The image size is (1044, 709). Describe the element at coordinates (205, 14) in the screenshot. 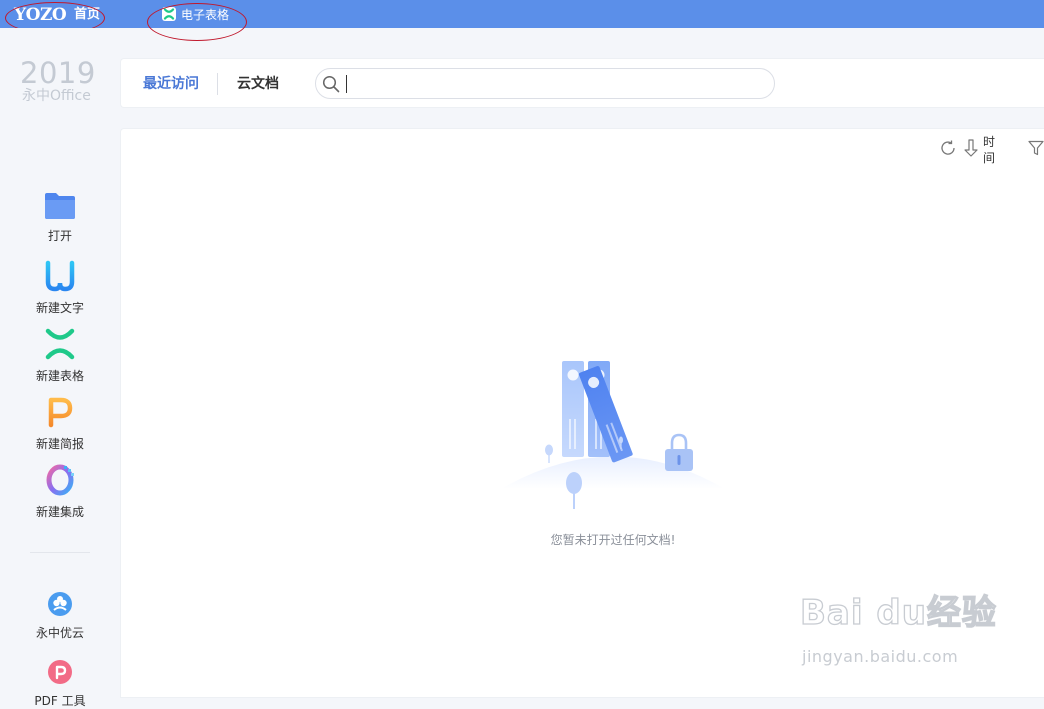

I see `tab-spreadsheet-label: 电子表格` at that location.